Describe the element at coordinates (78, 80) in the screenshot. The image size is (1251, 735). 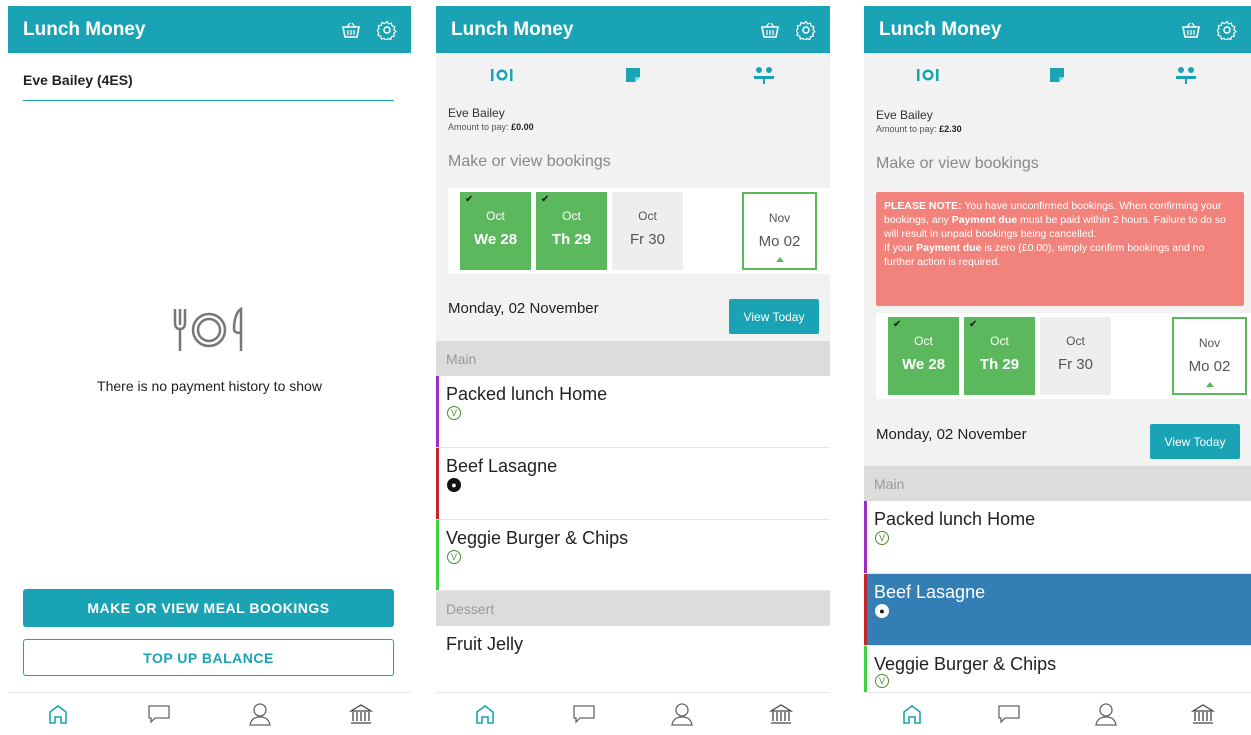
I see `child-name: Eve Bailey (4ES)` at that location.